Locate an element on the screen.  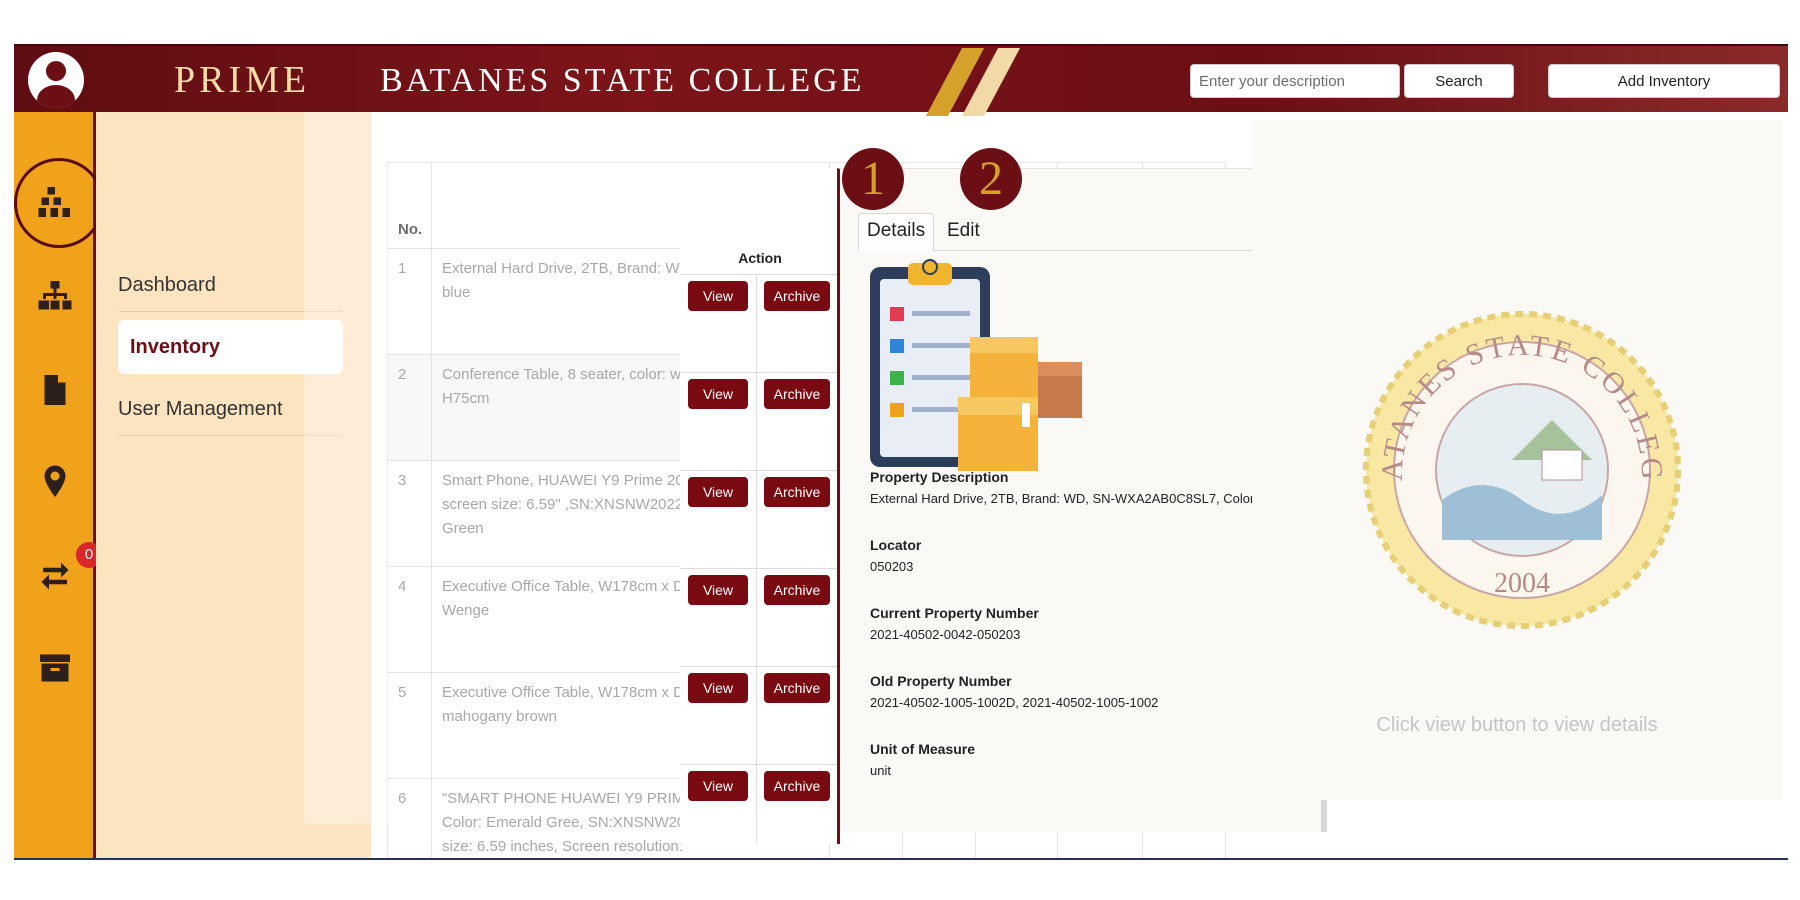
prime-logo: PRIME is located at coordinates (242, 80).